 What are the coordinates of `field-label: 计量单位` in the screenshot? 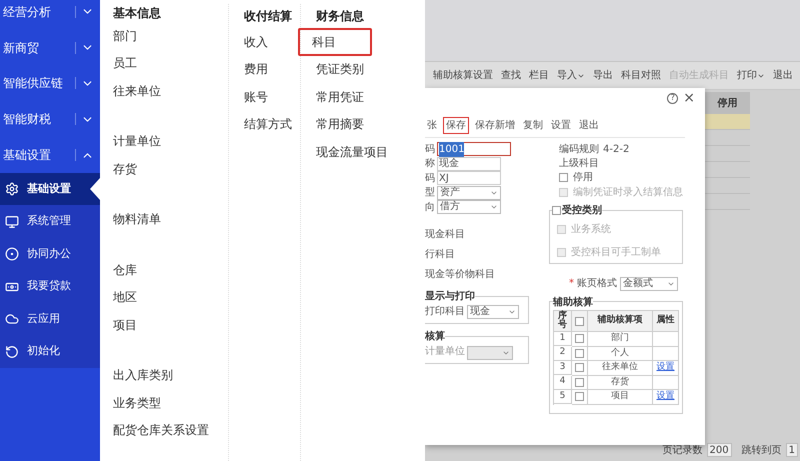 It's located at (445, 351).